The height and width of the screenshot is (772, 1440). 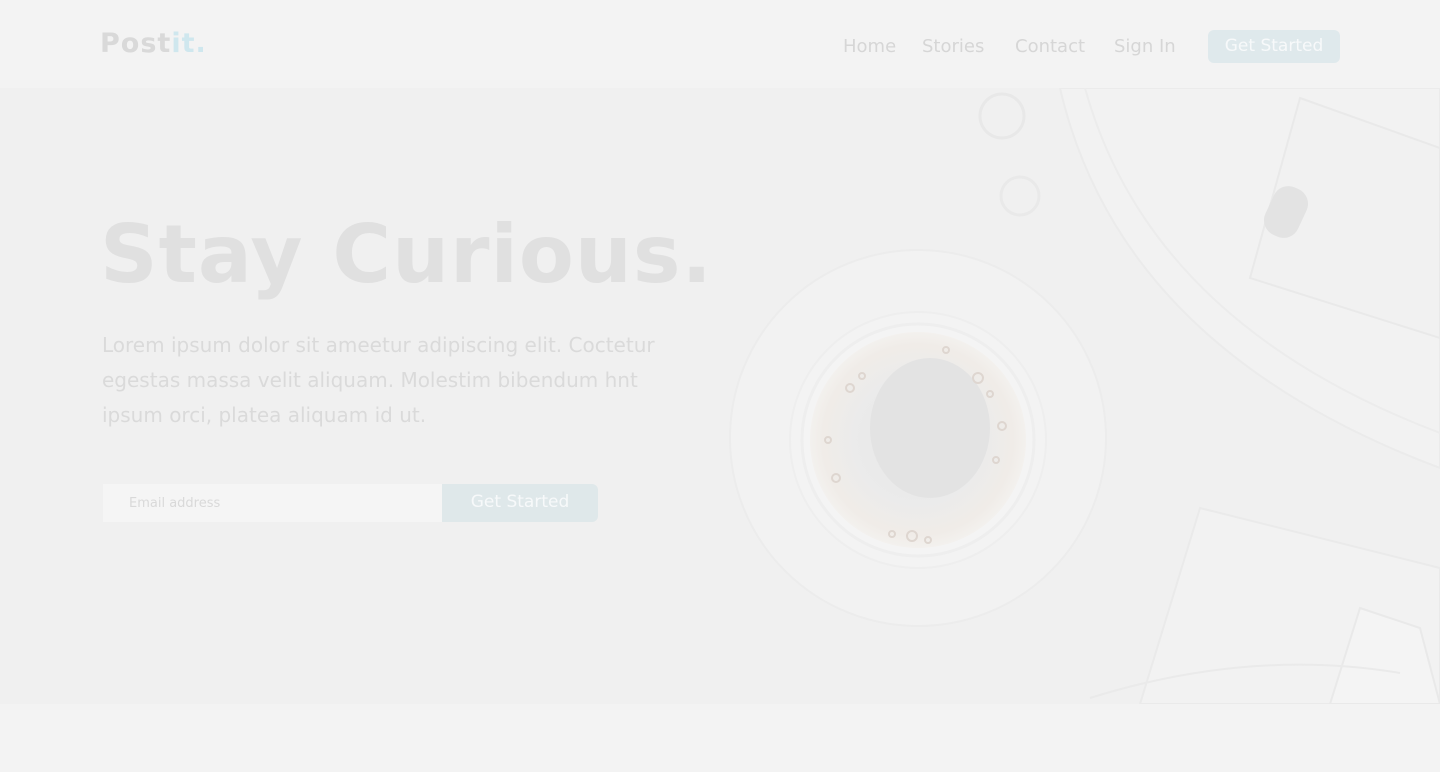 What do you see at coordinates (406, 254) in the screenshot?
I see `hero-title: Stay Curious.` at bounding box center [406, 254].